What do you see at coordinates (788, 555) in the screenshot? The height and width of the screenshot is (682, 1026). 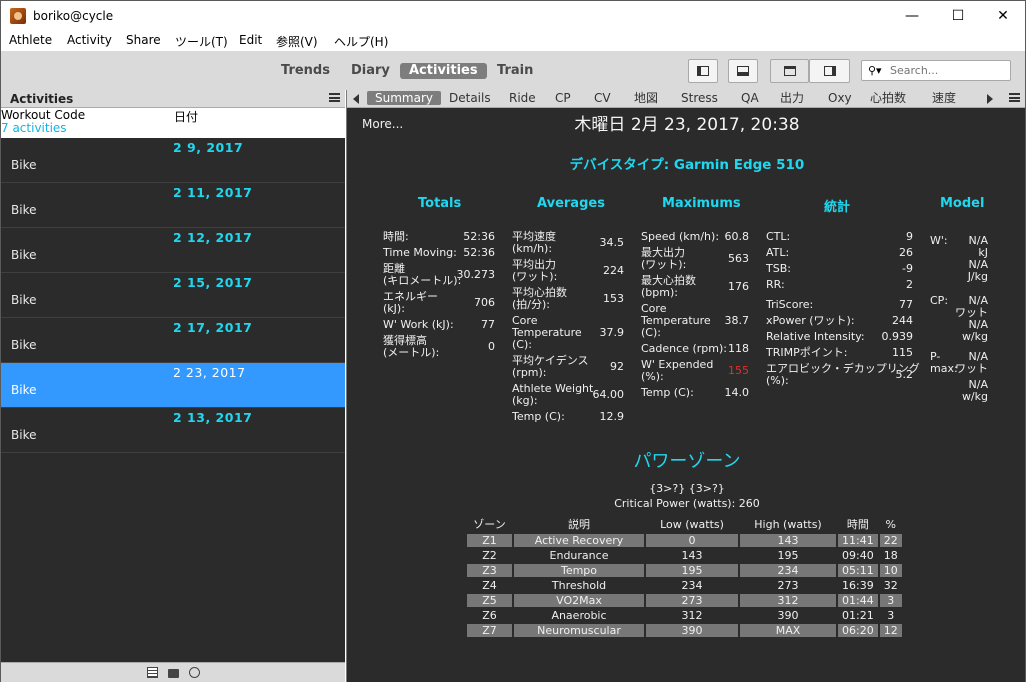 I see `zone-high: 195` at bounding box center [788, 555].